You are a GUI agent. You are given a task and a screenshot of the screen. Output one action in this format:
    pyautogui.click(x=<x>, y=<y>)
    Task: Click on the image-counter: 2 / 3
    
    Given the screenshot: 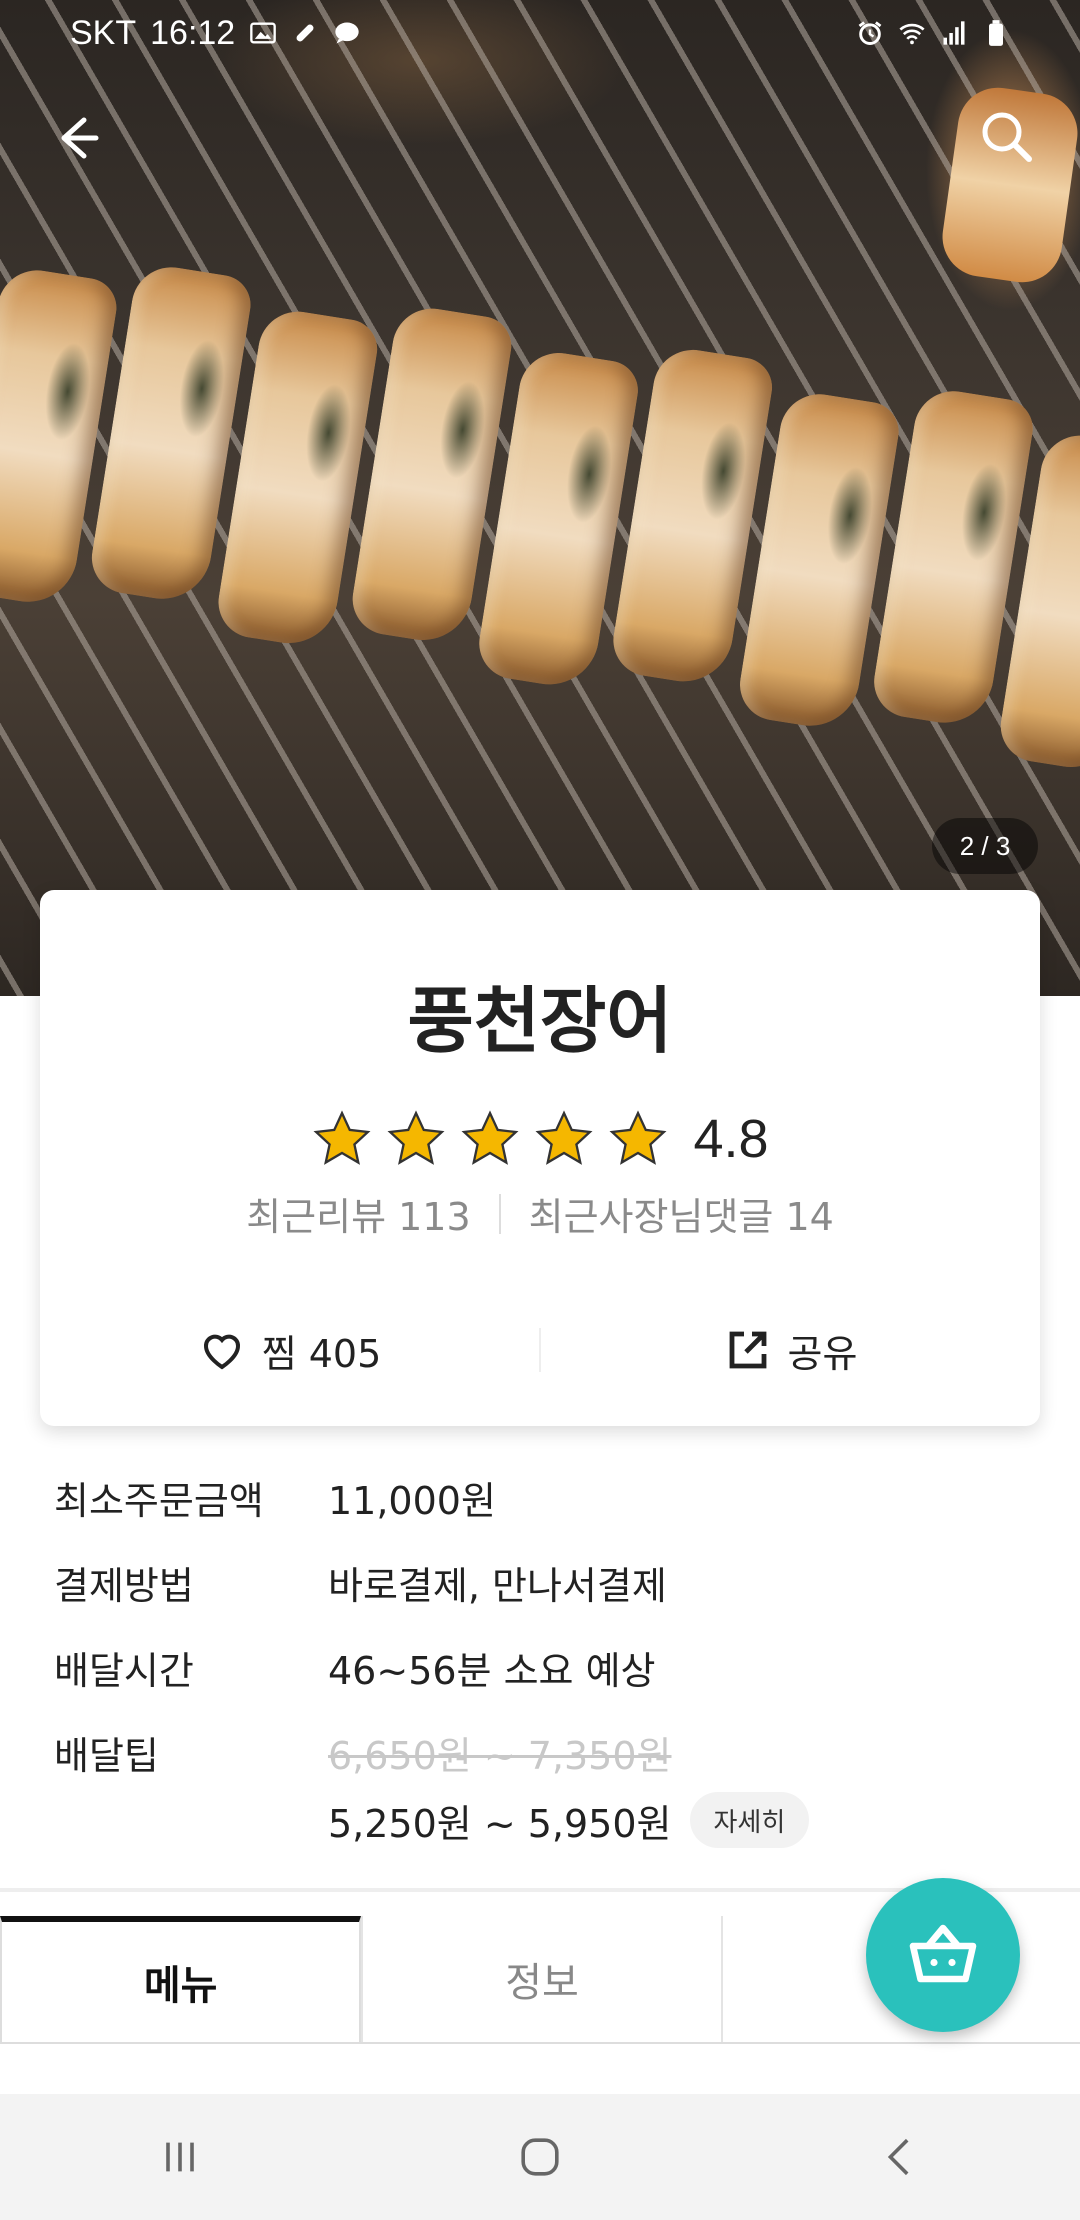 What is the action you would take?
    pyautogui.click(x=985, y=846)
    